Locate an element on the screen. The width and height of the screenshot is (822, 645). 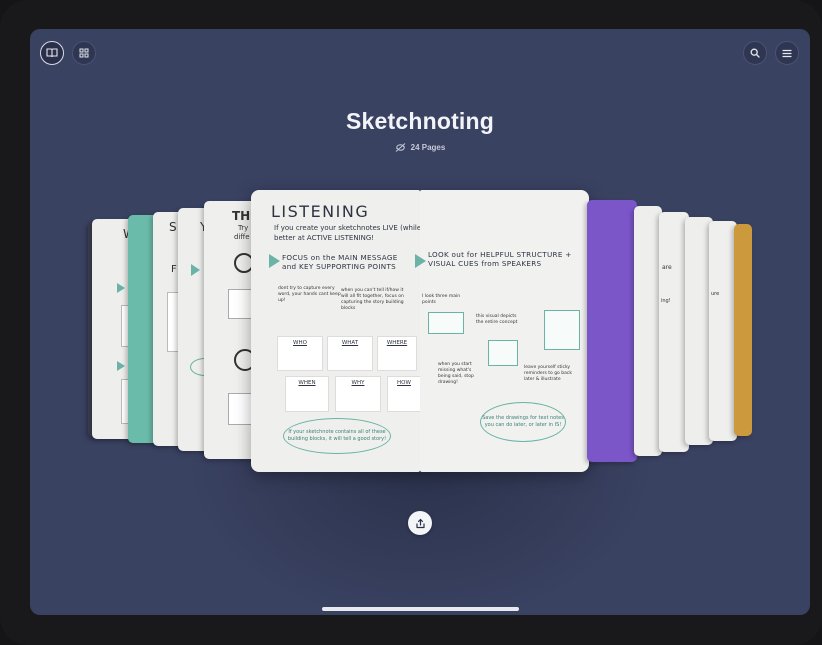
page-fragment: ing! is located at coordinates (666, 301).